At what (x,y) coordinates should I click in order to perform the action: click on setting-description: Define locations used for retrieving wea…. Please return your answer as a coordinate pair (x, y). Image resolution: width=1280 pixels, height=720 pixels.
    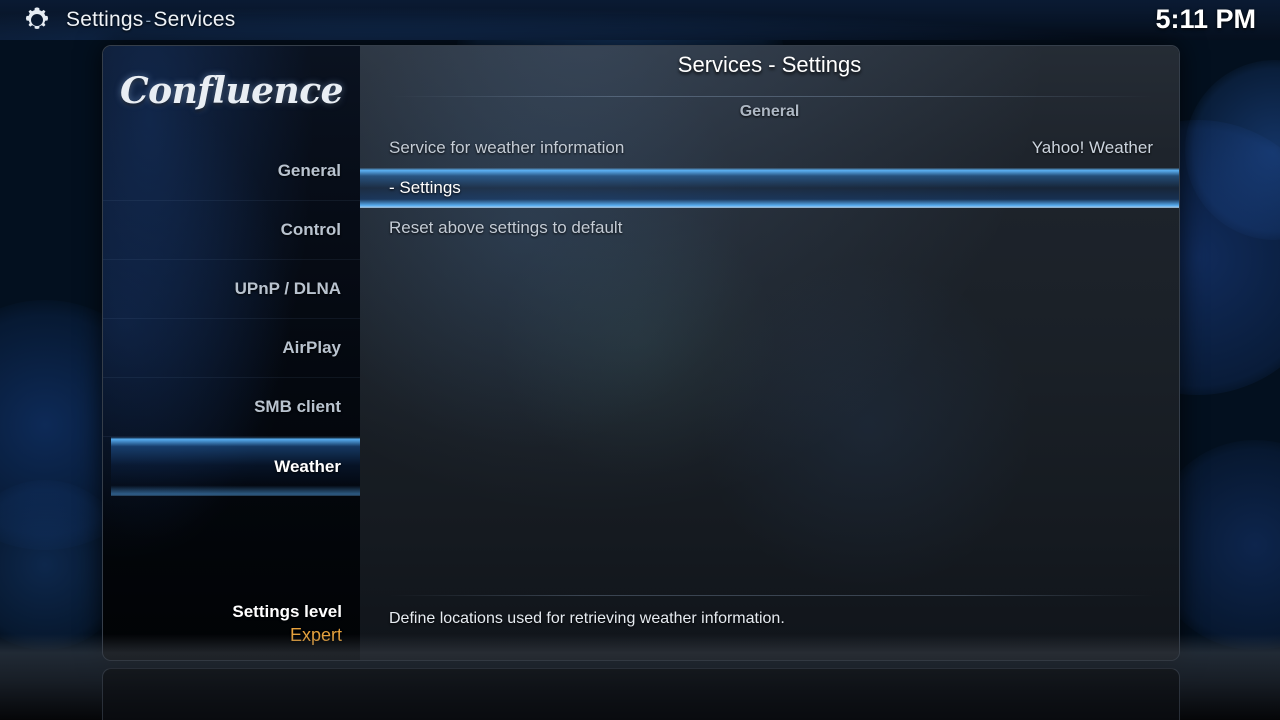
    Looking at the image, I should click on (587, 618).